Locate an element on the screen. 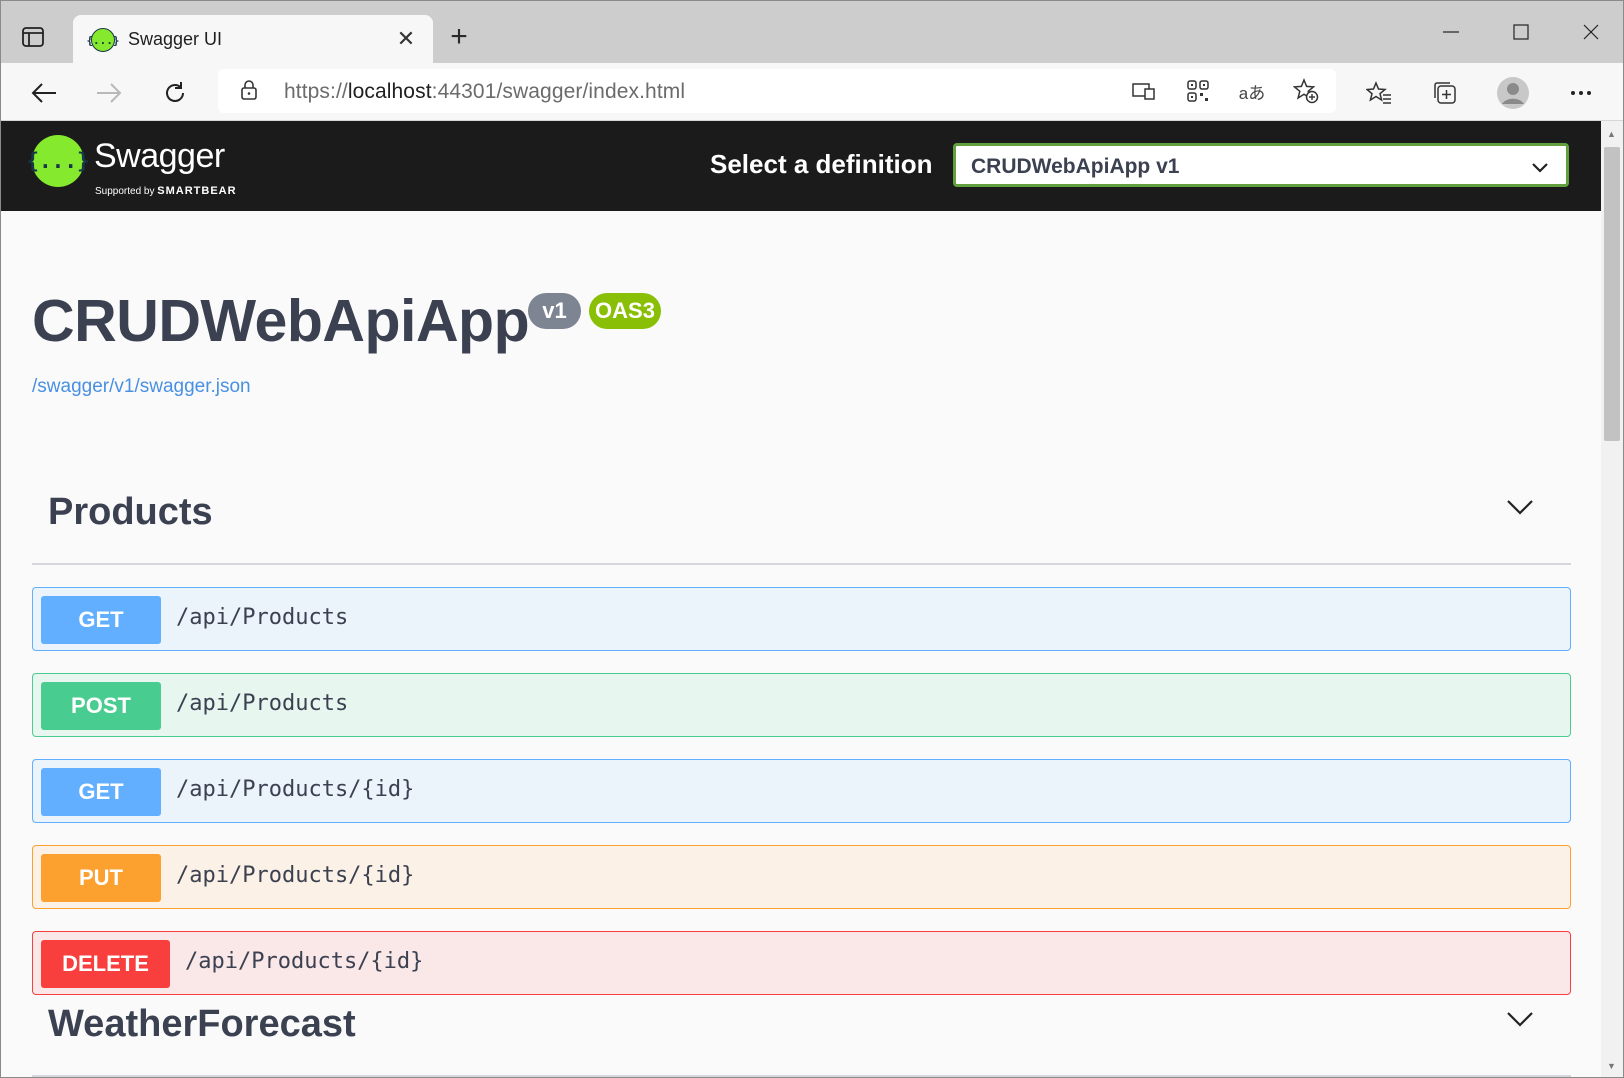  scroll-up-icon: ▲ is located at coordinates (1611, 134).